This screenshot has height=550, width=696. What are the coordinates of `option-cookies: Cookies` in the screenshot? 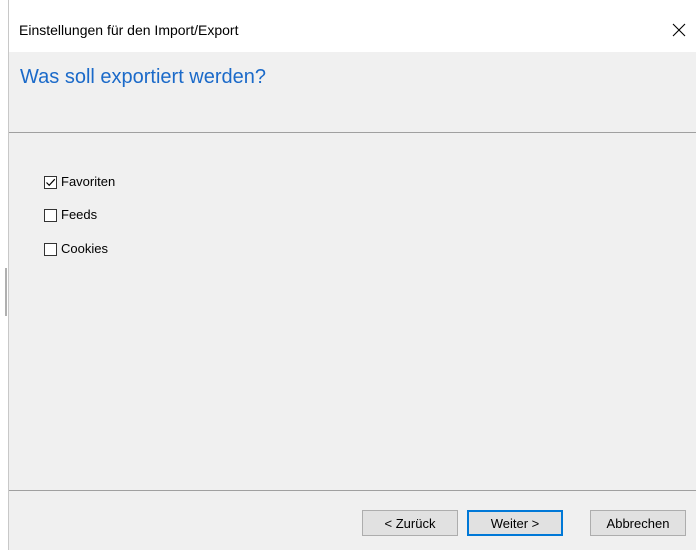 It's located at (76, 249).